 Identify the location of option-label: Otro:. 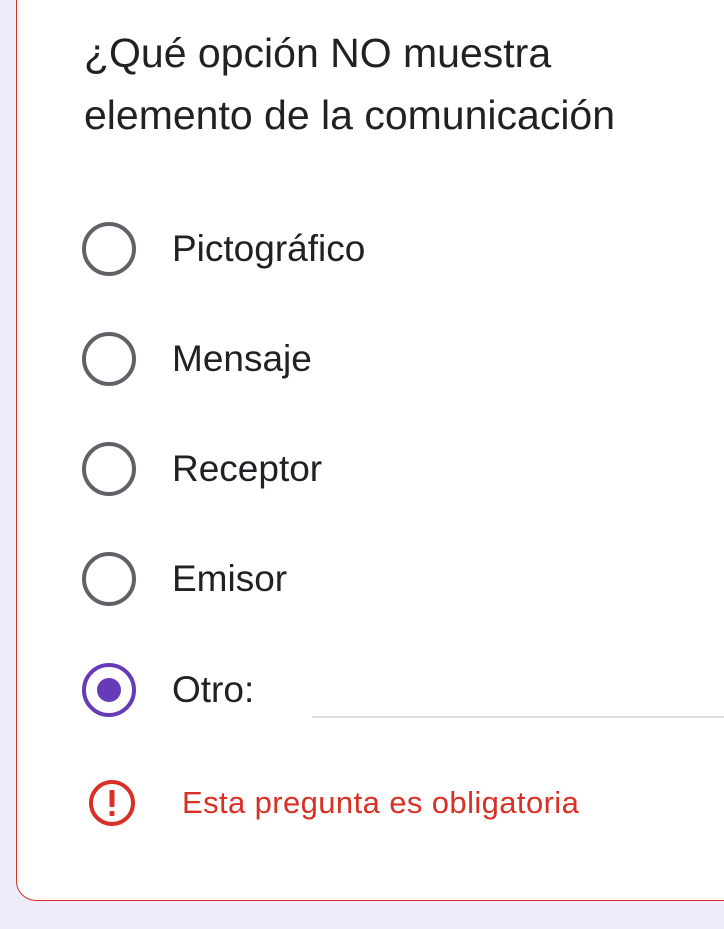
(213, 689).